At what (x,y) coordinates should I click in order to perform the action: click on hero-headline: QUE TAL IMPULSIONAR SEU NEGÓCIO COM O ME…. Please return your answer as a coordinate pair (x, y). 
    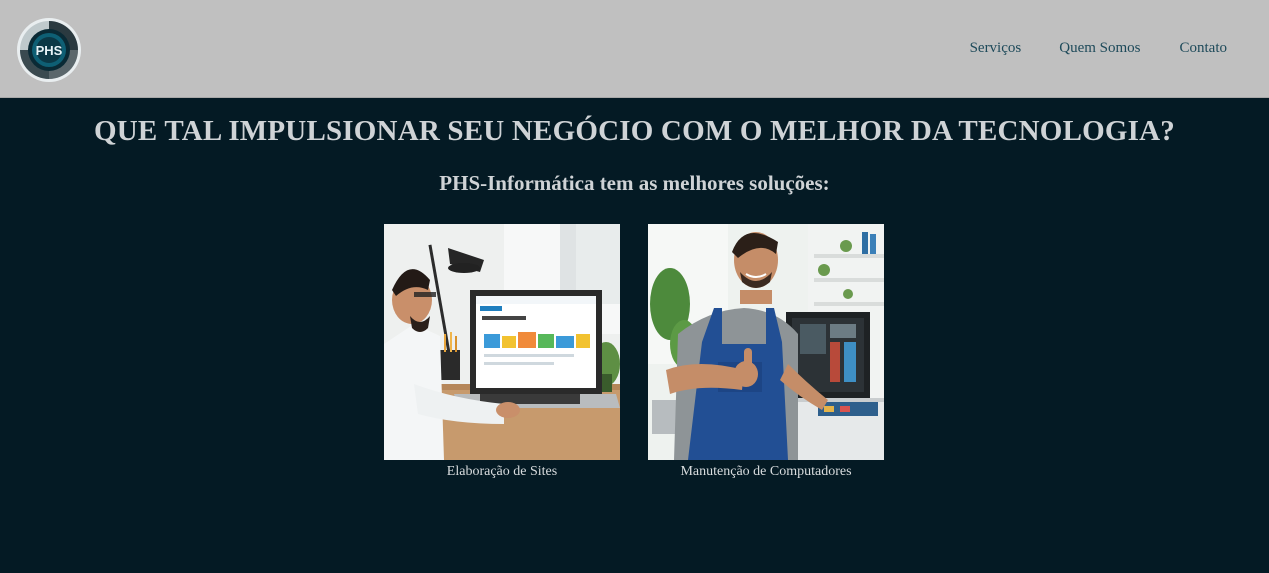
    Looking at the image, I should click on (634, 131).